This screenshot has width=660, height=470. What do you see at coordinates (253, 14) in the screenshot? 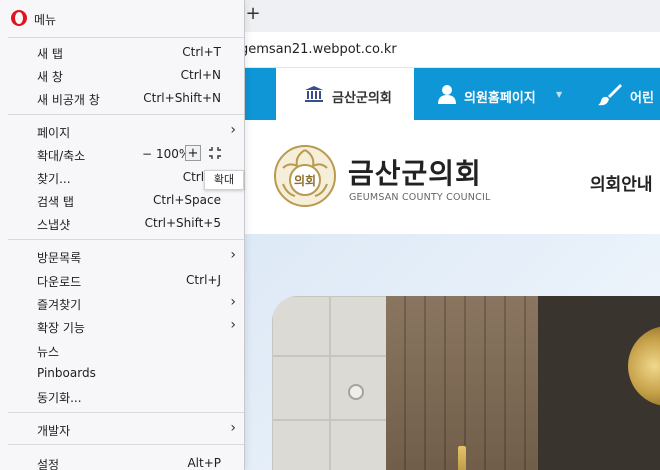
I see `new-tab-button: +` at bounding box center [253, 14].